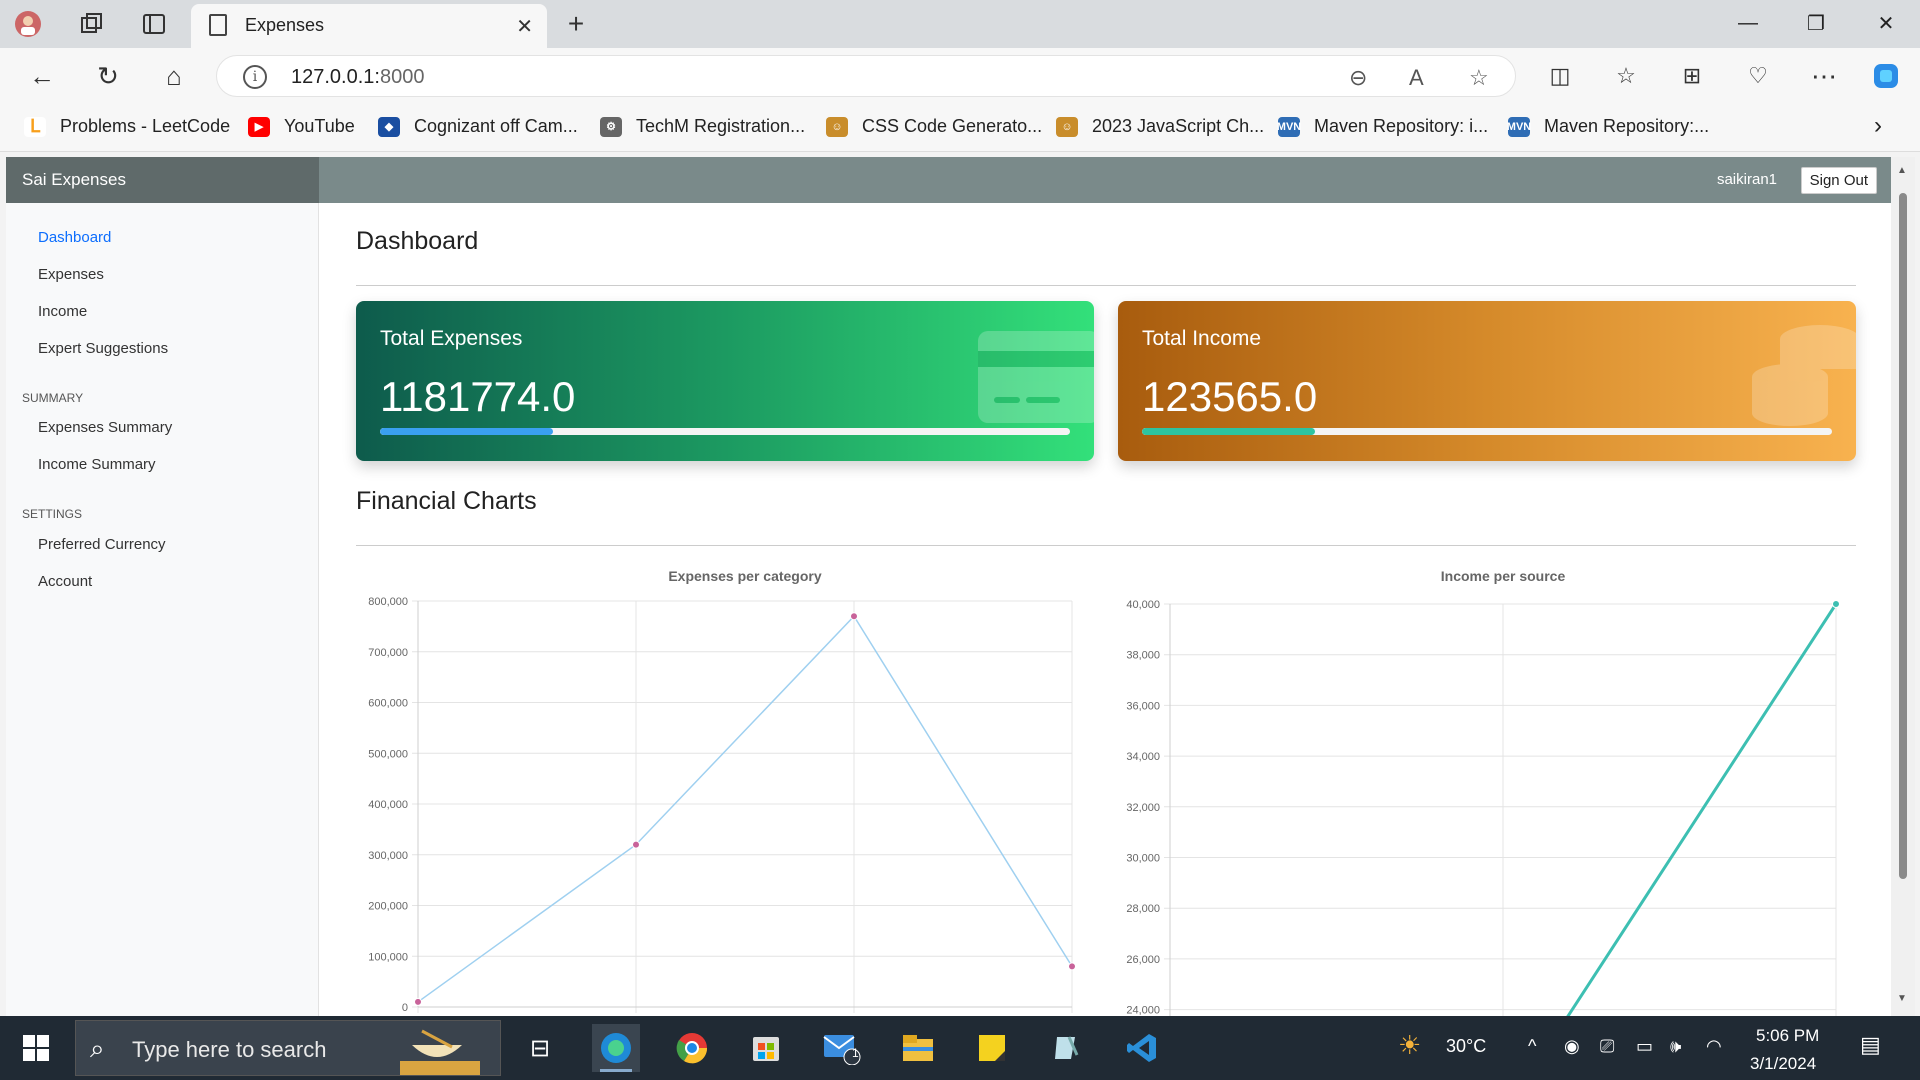  I want to click on address-bar: i 127.0.0.1:8000 ⊖ A ☆, so click(866, 76).